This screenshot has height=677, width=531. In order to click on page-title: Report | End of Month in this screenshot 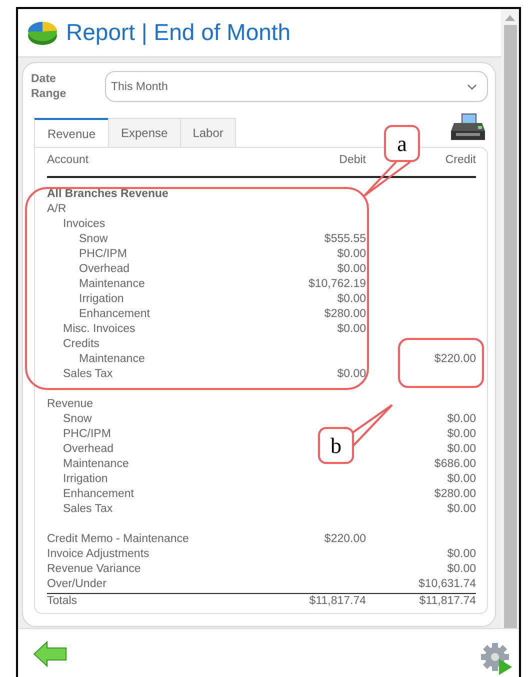, I will do `click(178, 32)`.